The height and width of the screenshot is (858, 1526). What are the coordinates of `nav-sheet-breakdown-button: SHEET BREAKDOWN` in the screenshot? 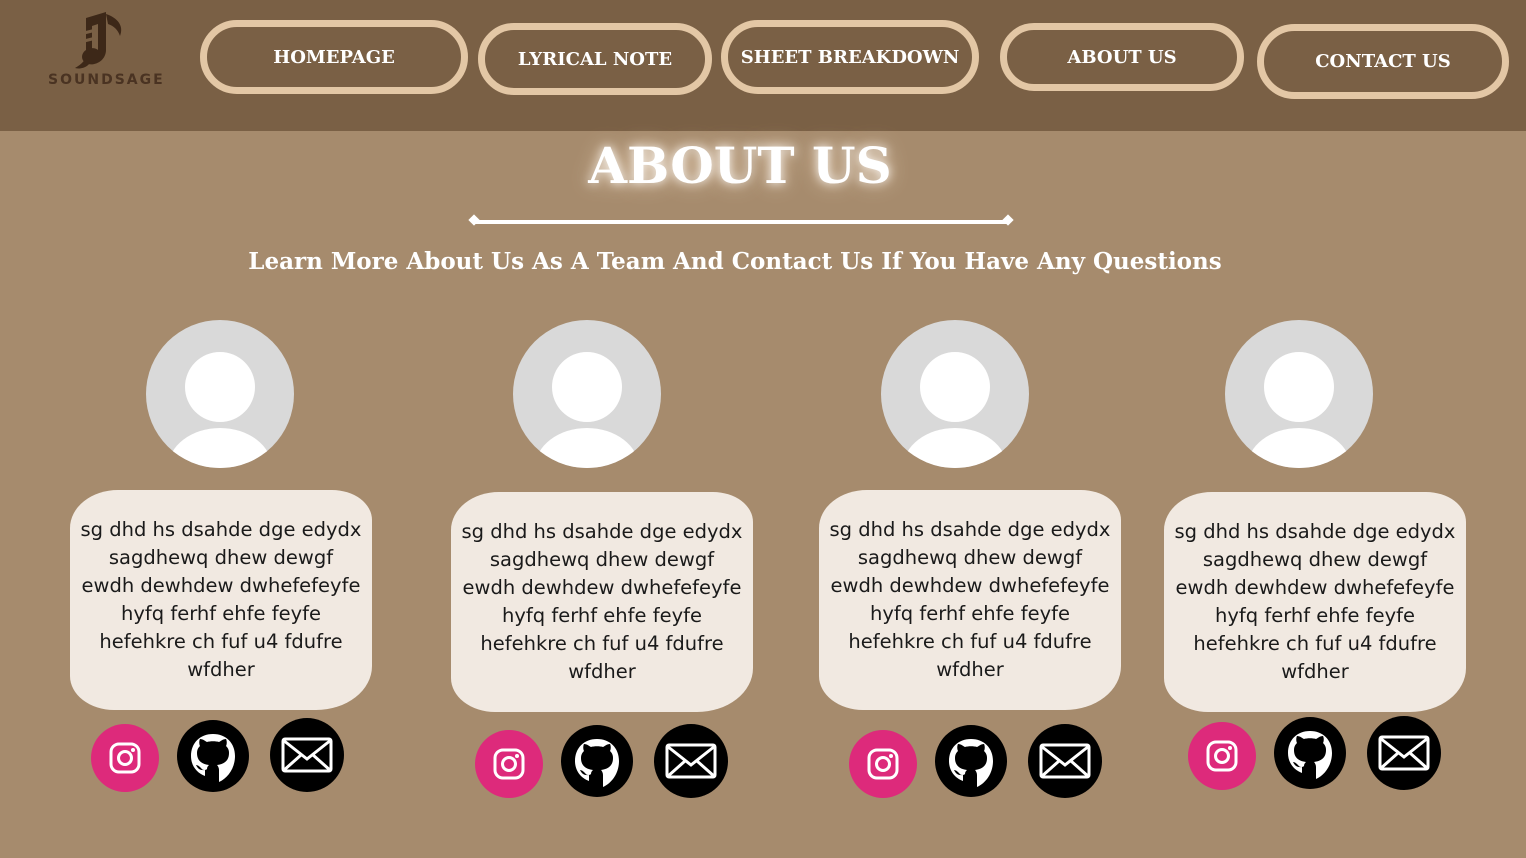 It's located at (850, 57).